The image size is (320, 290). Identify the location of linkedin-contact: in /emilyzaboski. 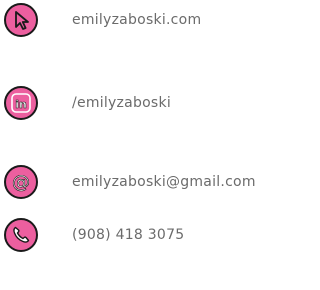
(87, 103).